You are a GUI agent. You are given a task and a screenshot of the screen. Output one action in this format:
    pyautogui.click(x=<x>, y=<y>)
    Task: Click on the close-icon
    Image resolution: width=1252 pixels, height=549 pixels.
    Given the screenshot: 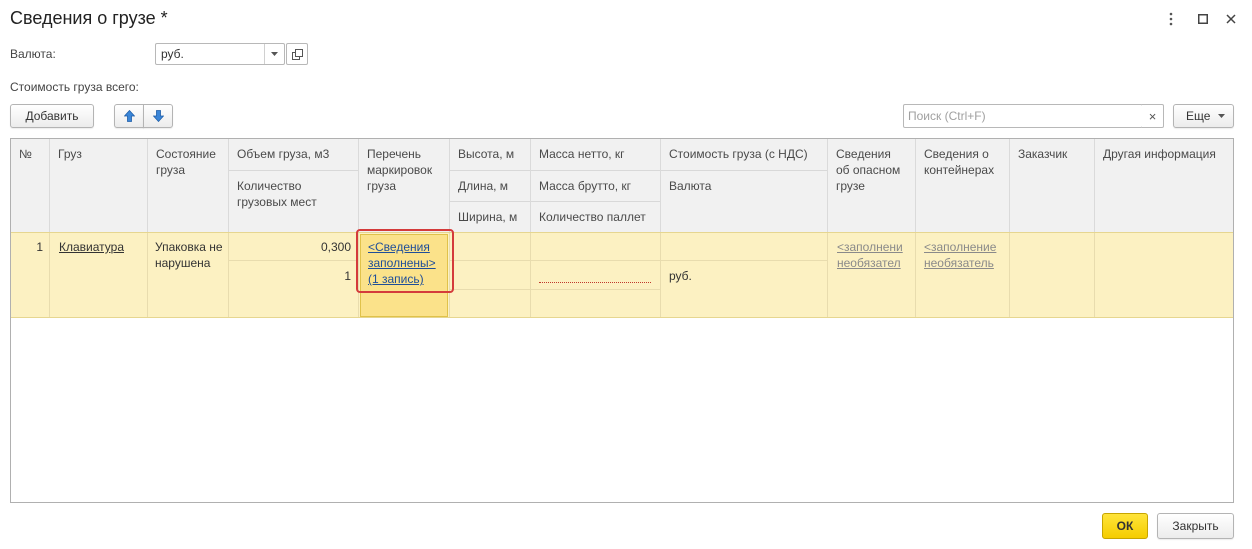 What is the action you would take?
    pyautogui.click(x=1231, y=19)
    